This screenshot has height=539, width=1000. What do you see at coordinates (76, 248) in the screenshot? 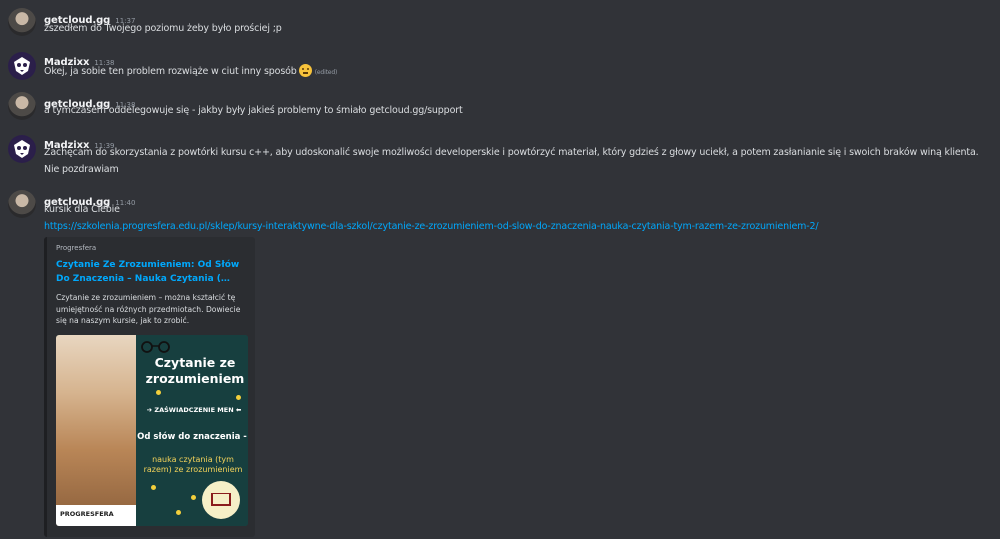
I see `embed-provider: Progresfera` at bounding box center [76, 248].